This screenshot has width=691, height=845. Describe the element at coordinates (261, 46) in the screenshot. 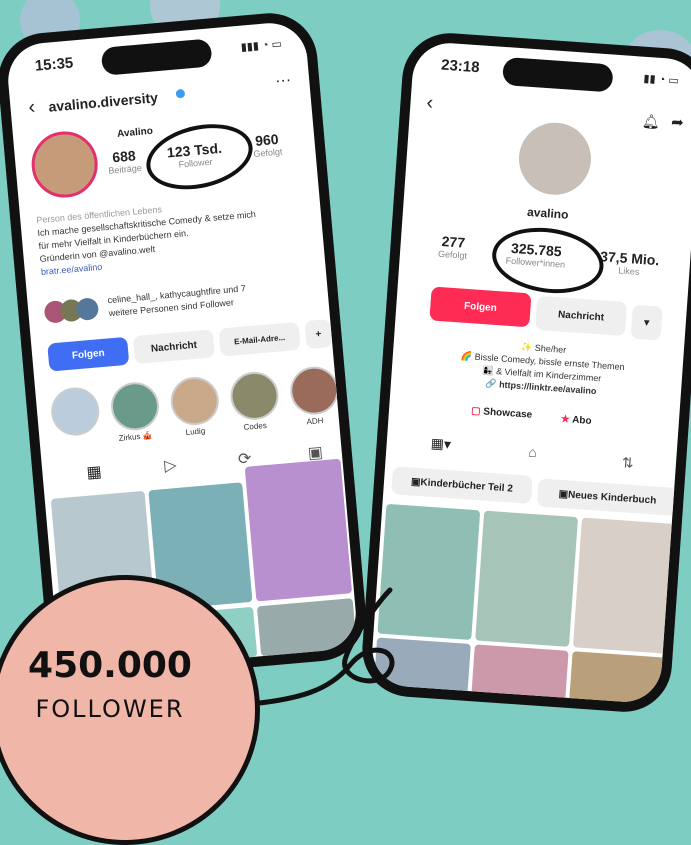

I see `status-icons: ▮▮▮ ◔ ▭` at that location.